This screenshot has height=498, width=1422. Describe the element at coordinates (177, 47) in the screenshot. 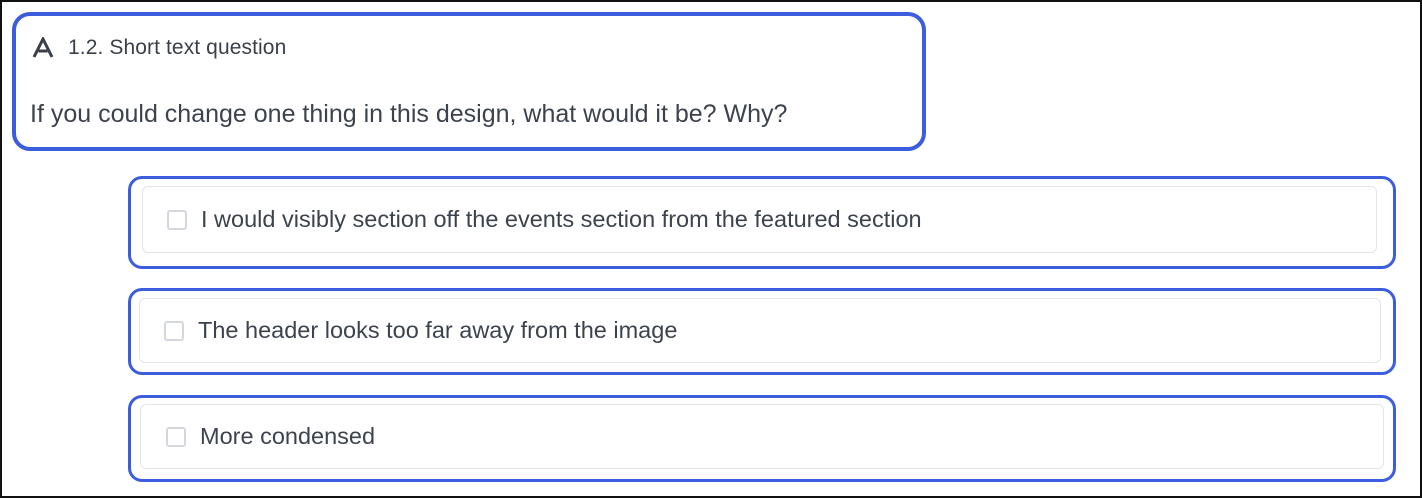

I see `question-label: 1.2. Short text question` at that location.